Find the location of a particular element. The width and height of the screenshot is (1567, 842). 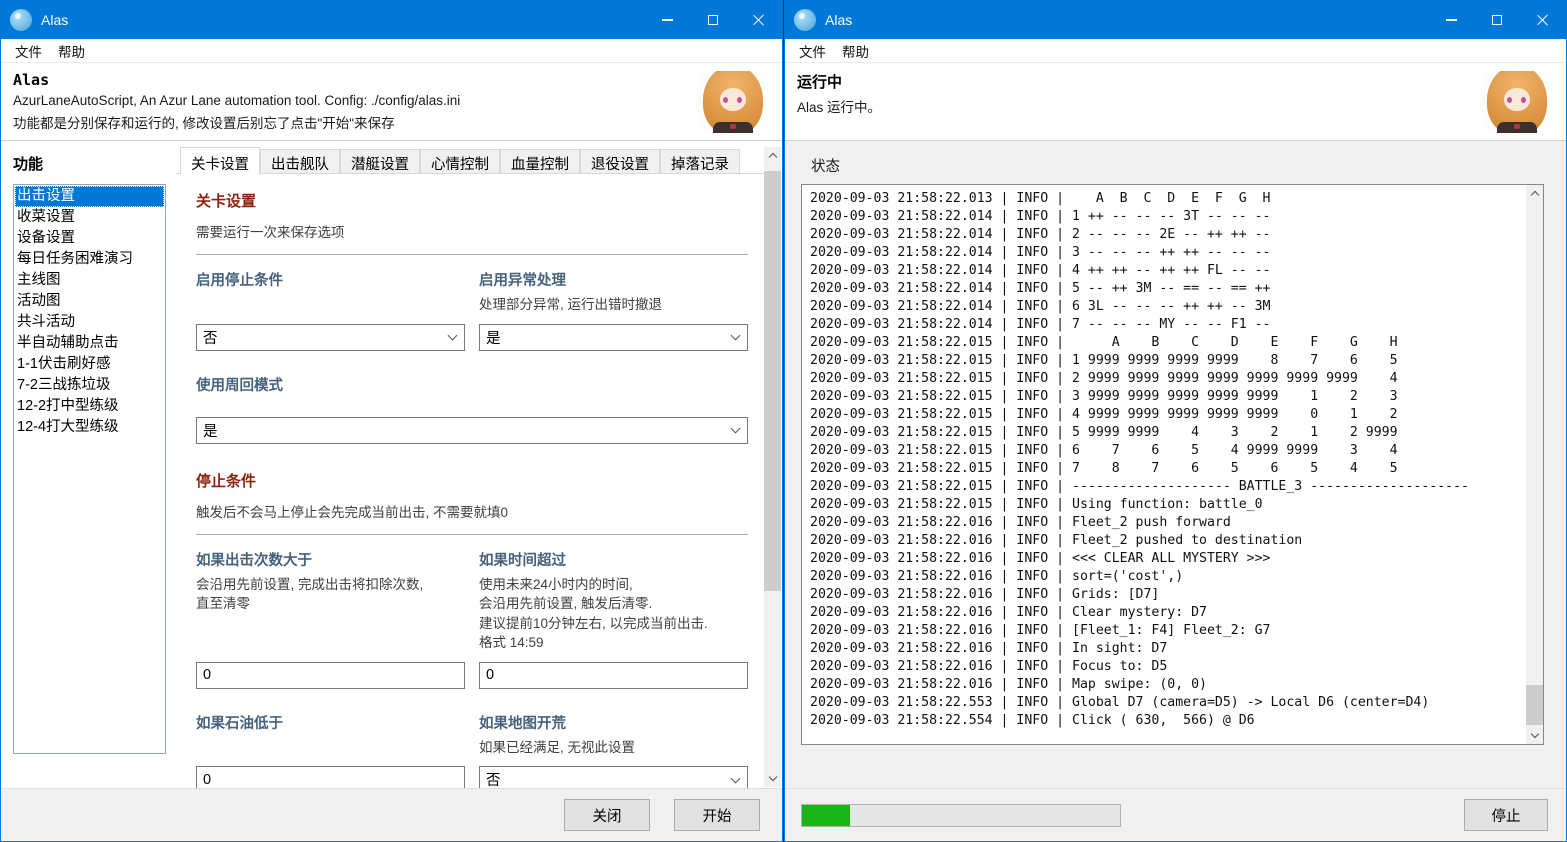

log-scrollbar is located at coordinates (1534, 464).